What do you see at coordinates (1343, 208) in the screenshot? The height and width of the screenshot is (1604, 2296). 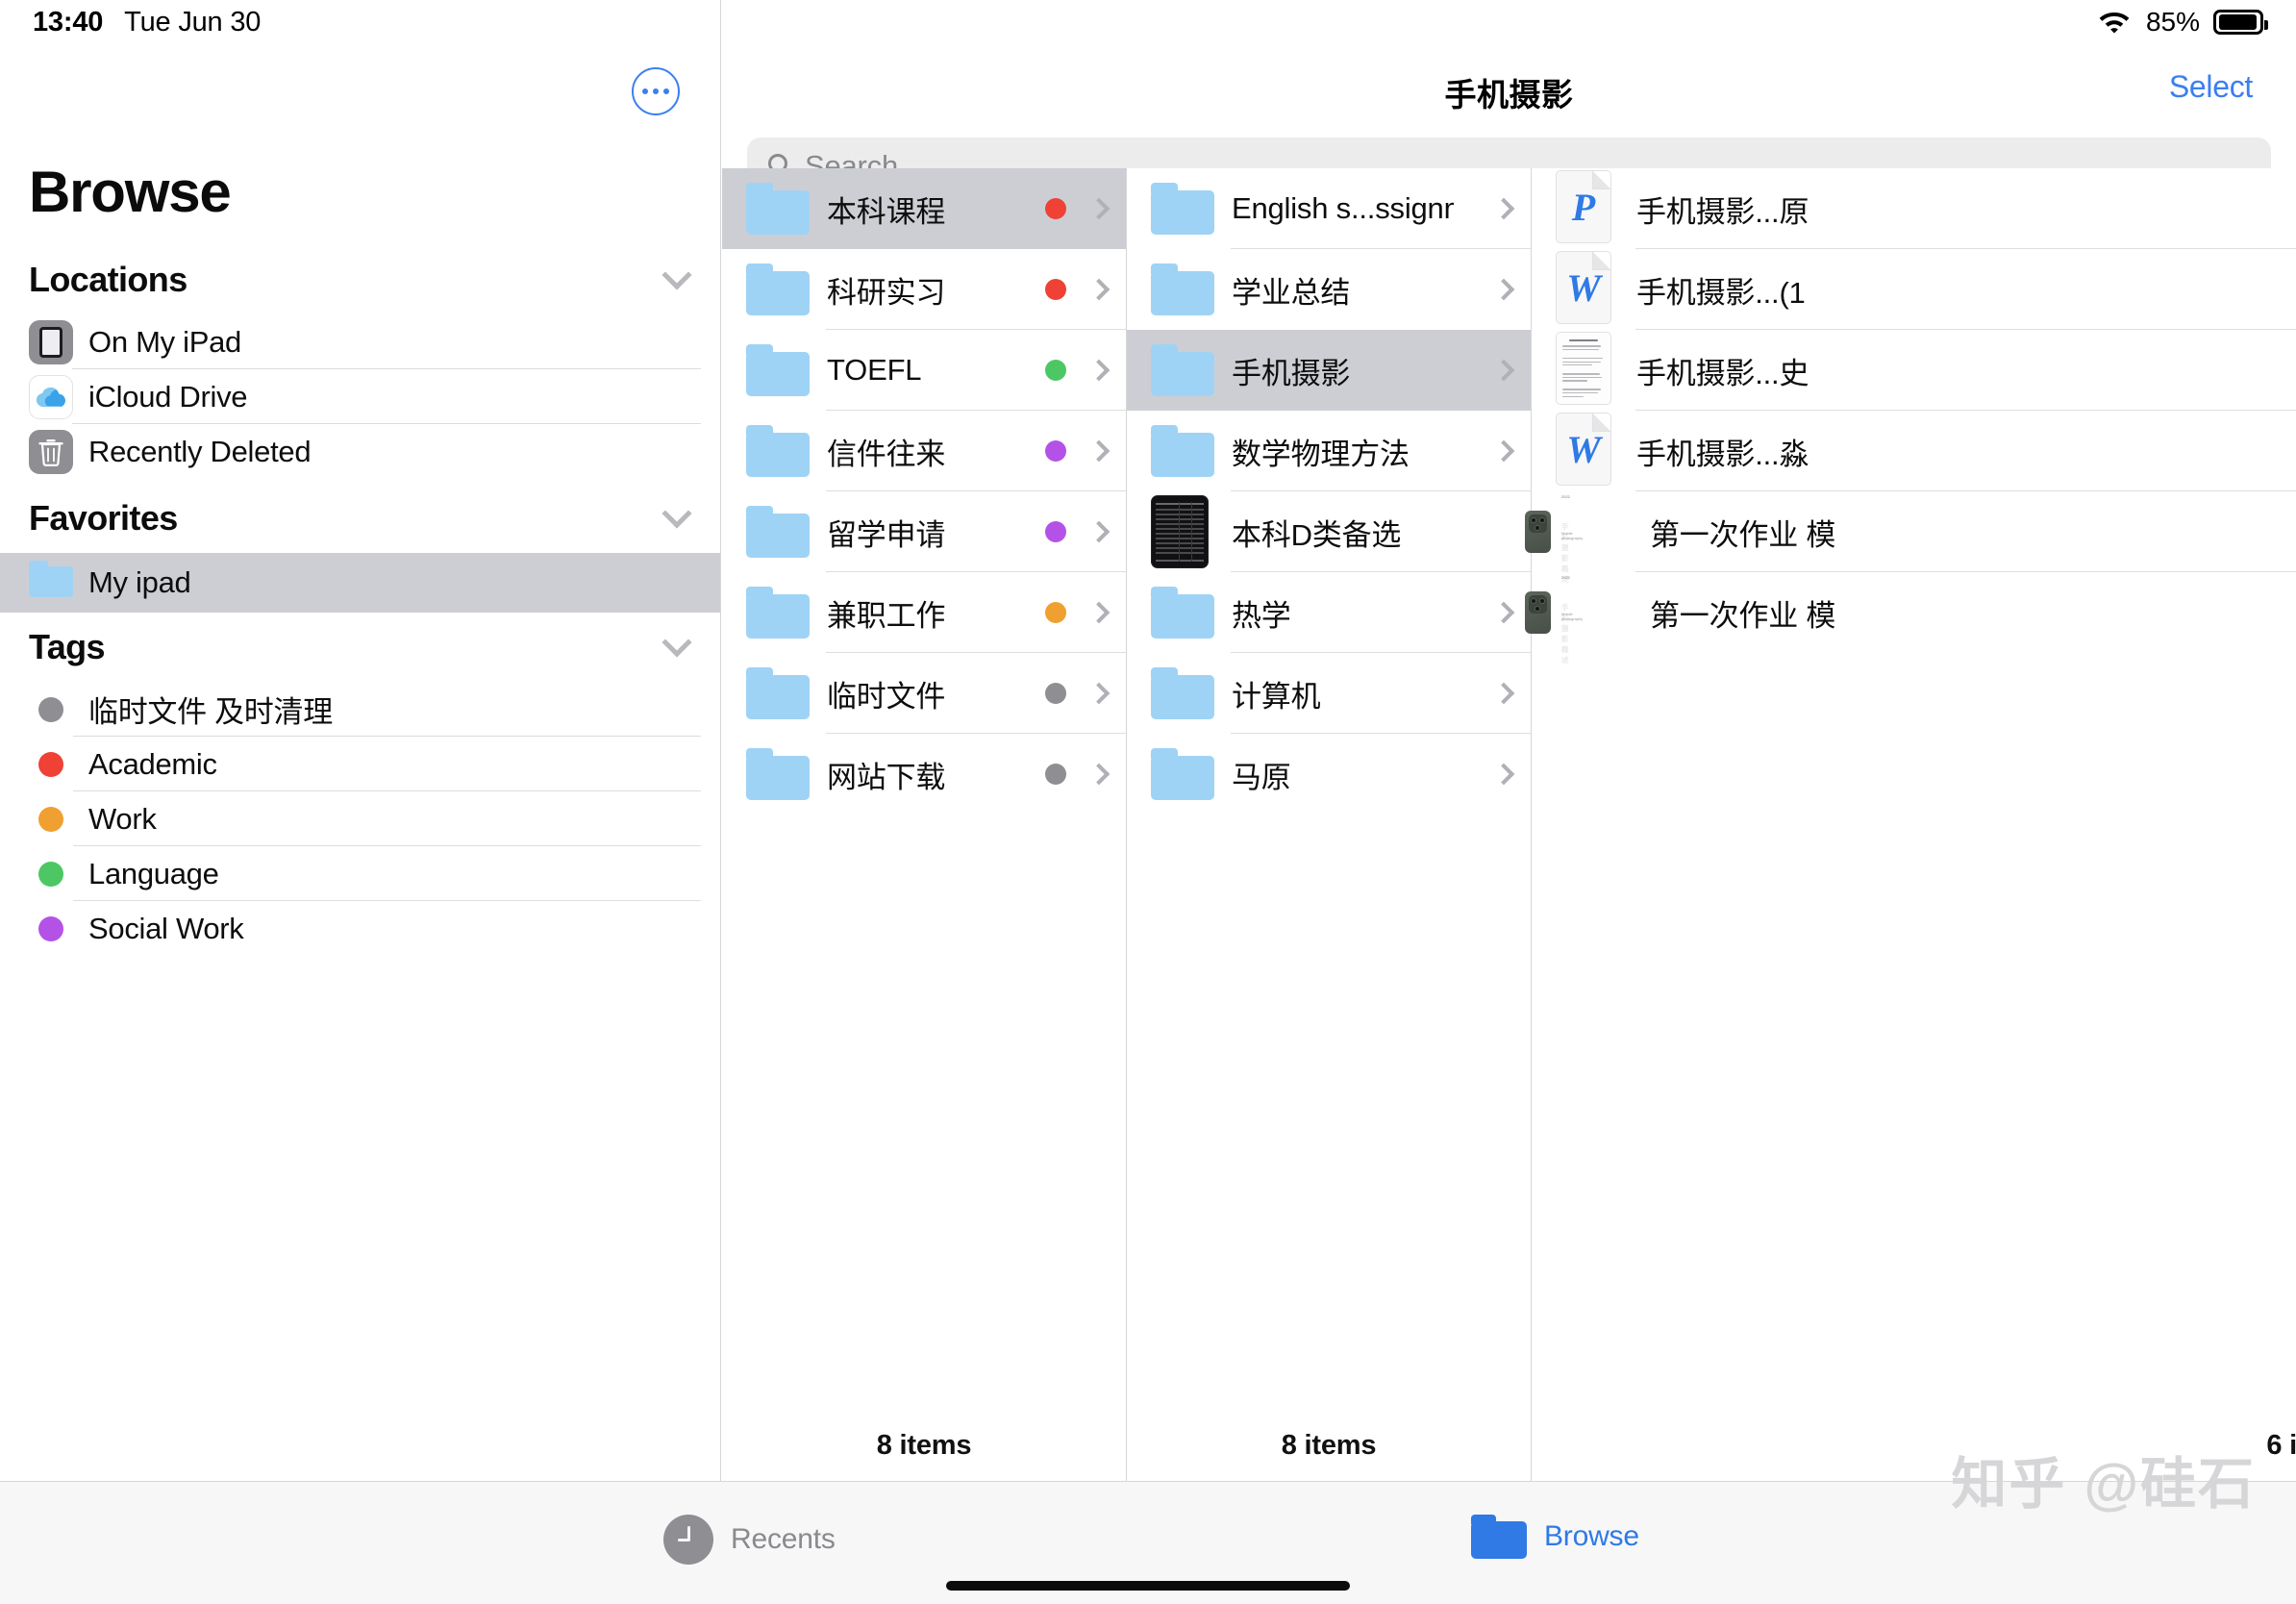 I see `list-item-label: English s...ssignment` at bounding box center [1343, 208].